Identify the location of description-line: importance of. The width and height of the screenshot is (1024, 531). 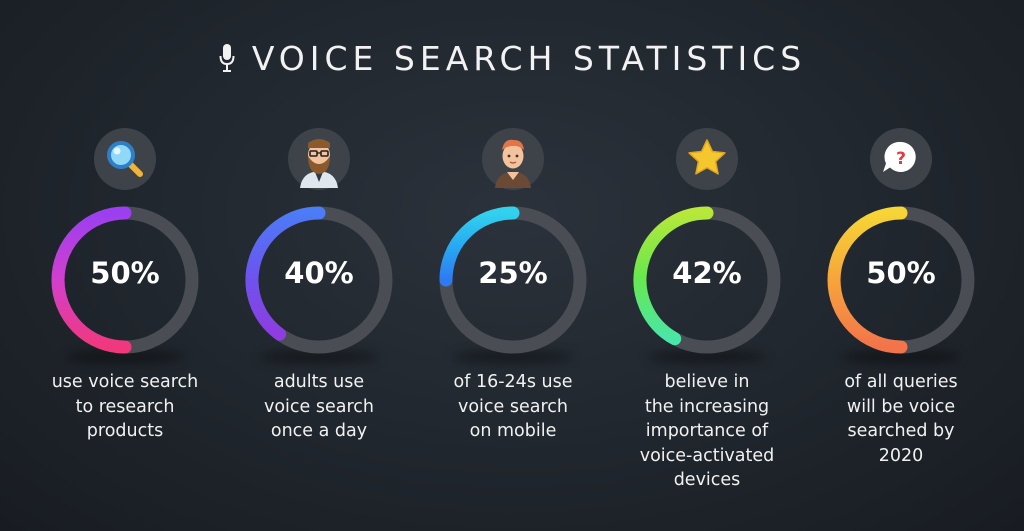
(707, 431).